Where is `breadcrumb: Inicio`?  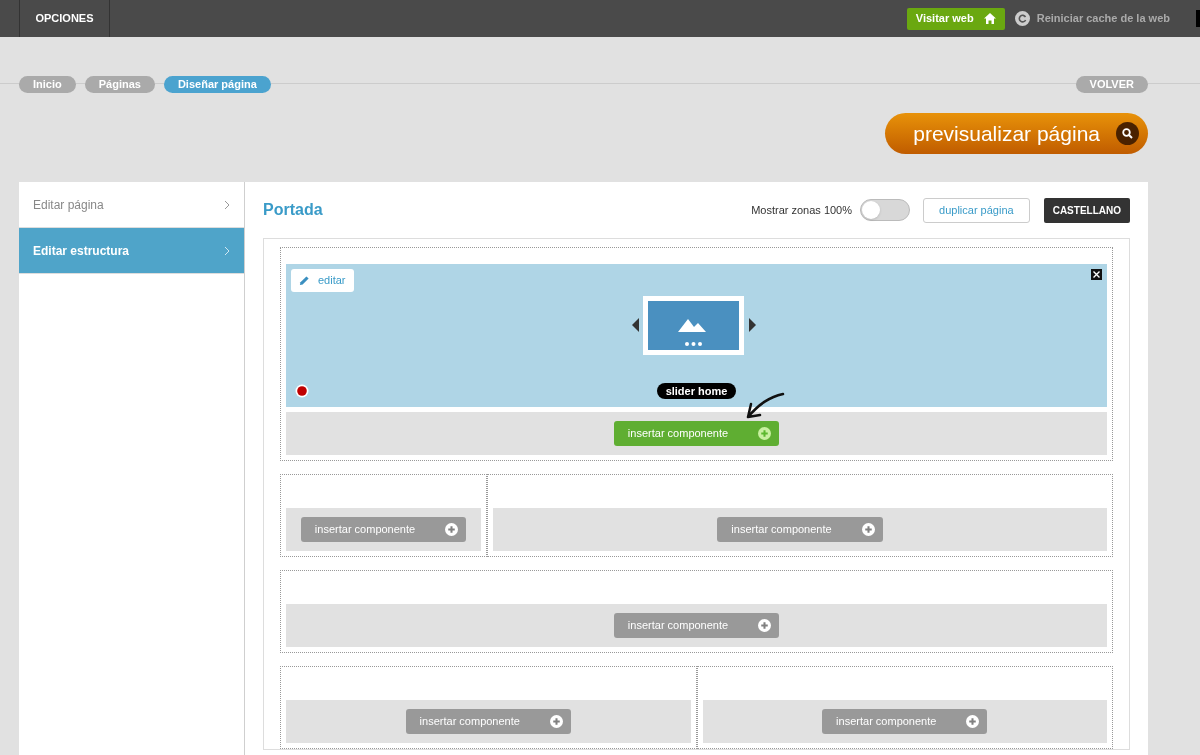 breadcrumb: Inicio is located at coordinates (47, 84).